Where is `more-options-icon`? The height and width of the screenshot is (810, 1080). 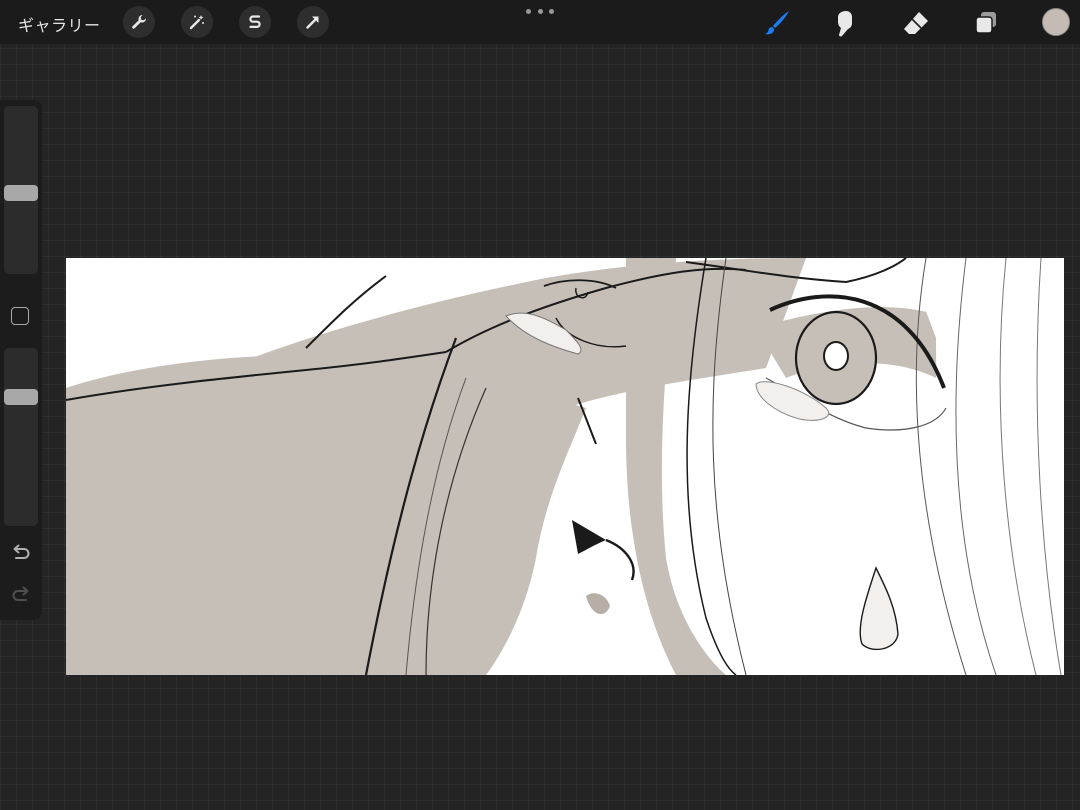
more-options-icon is located at coordinates (540, 11).